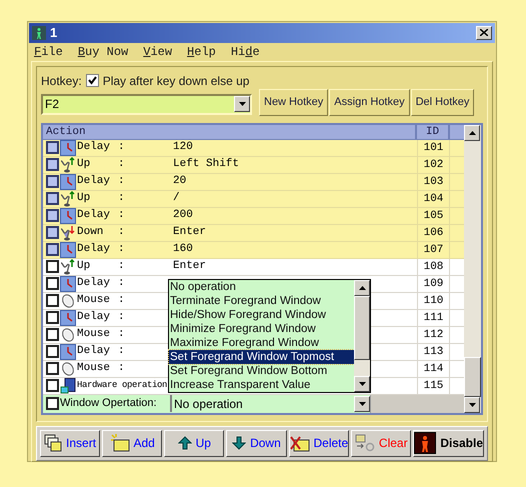 The width and height of the screenshot is (526, 487). I want to click on id-cell: 104, so click(433, 198).